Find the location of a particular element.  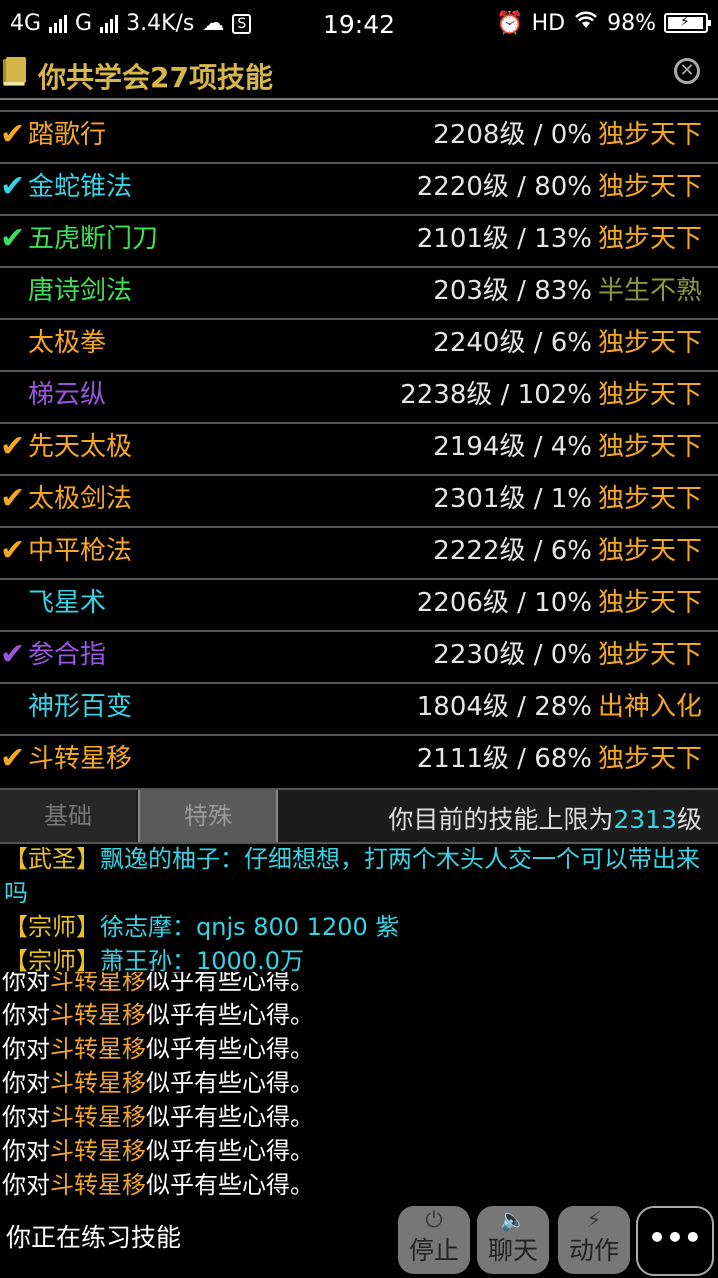

skill-rank: 出神入化 is located at coordinates (649, 707).